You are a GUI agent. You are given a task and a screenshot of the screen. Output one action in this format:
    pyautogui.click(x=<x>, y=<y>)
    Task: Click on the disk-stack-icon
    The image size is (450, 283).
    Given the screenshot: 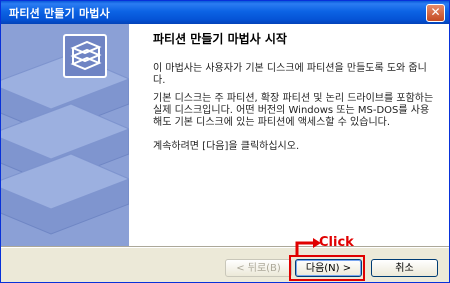 What is the action you would take?
    pyautogui.click(x=85, y=56)
    